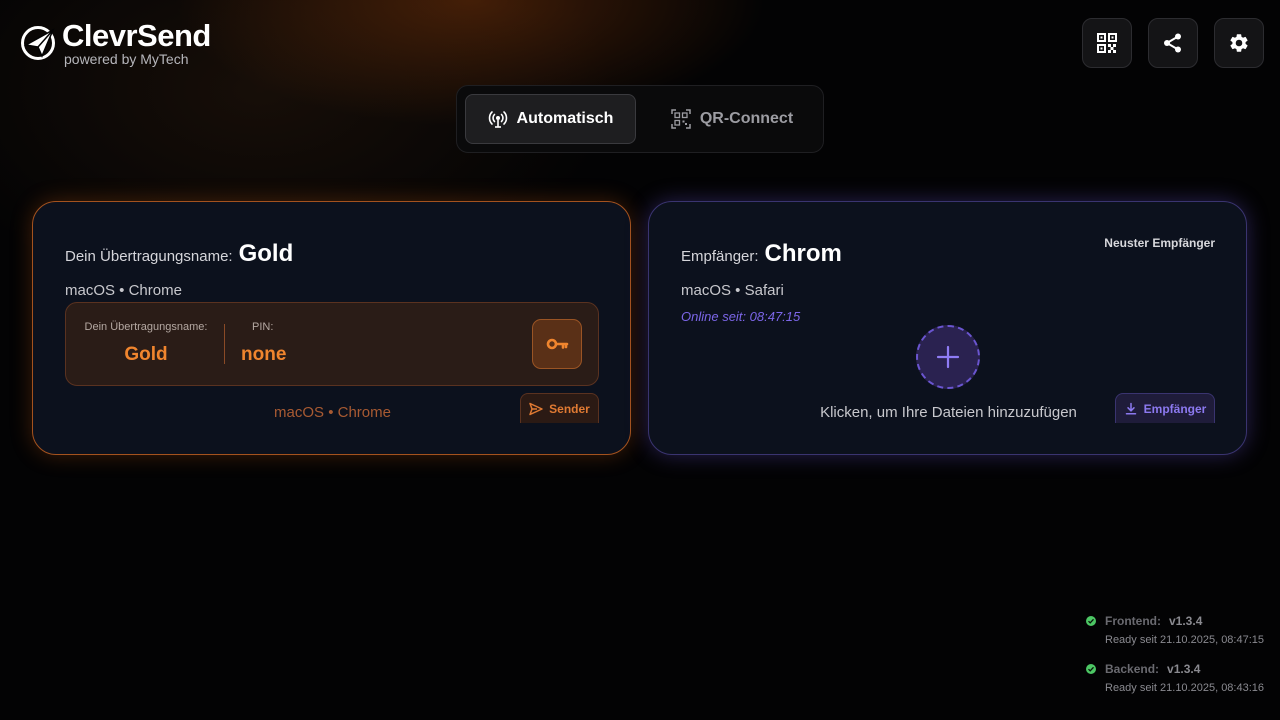 The height and width of the screenshot is (720, 1280). I want to click on sender-device: macOS • Chrome, so click(123, 290).